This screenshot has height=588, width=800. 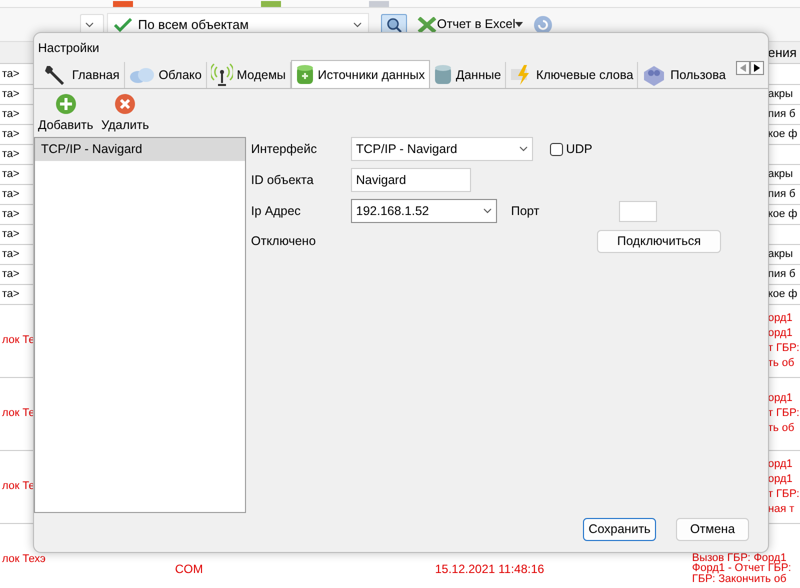 I want to click on tab: Модемы, so click(x=248, y=75).